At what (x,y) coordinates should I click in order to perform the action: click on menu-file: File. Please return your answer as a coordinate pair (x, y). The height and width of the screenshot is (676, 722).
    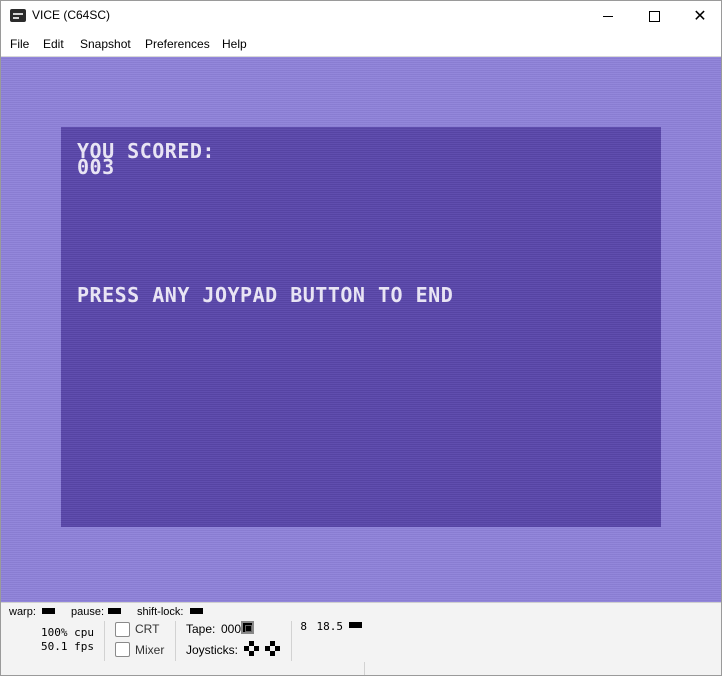
    Looking at the image, I should click on (19, 44).